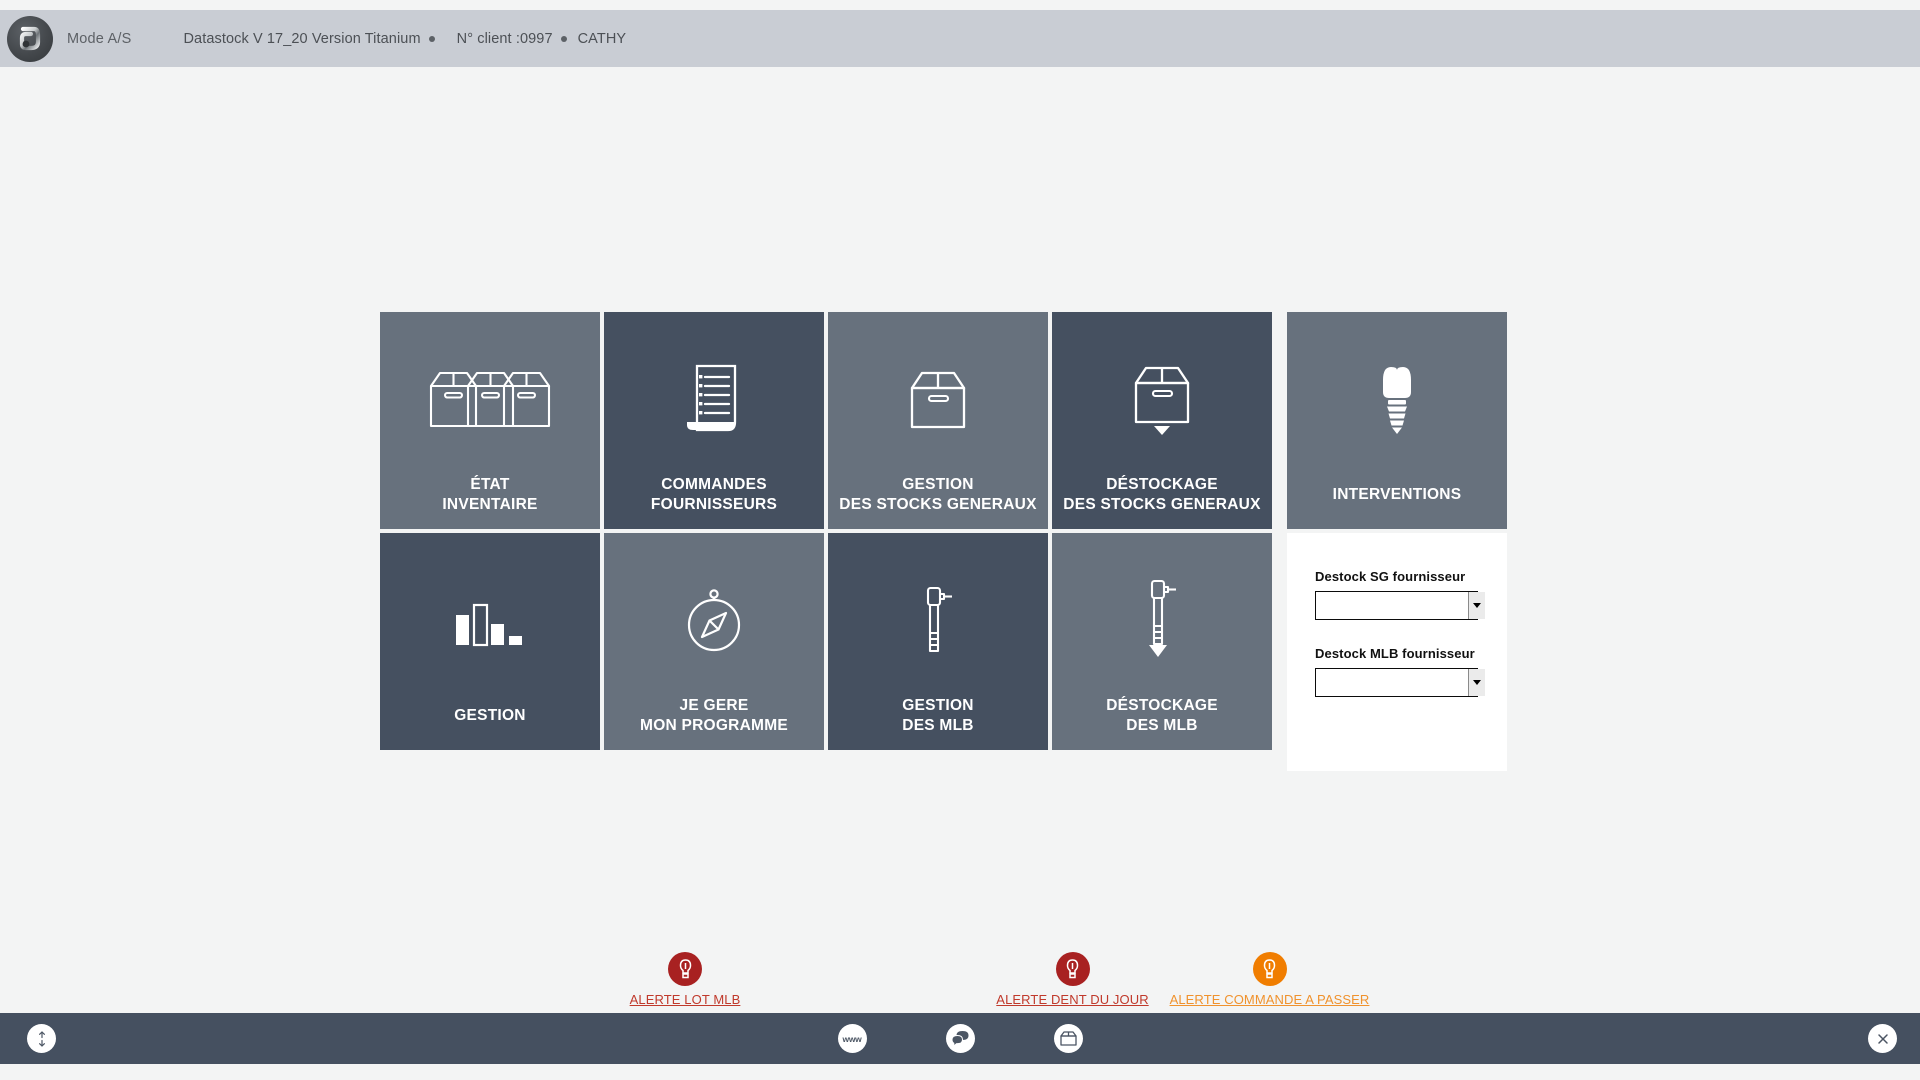 Image resolution: width=1920 pixels, height=1080 pixels. I want to click on destock-mlb-label: Destock MLB fournisseur, so click(1395, 653).